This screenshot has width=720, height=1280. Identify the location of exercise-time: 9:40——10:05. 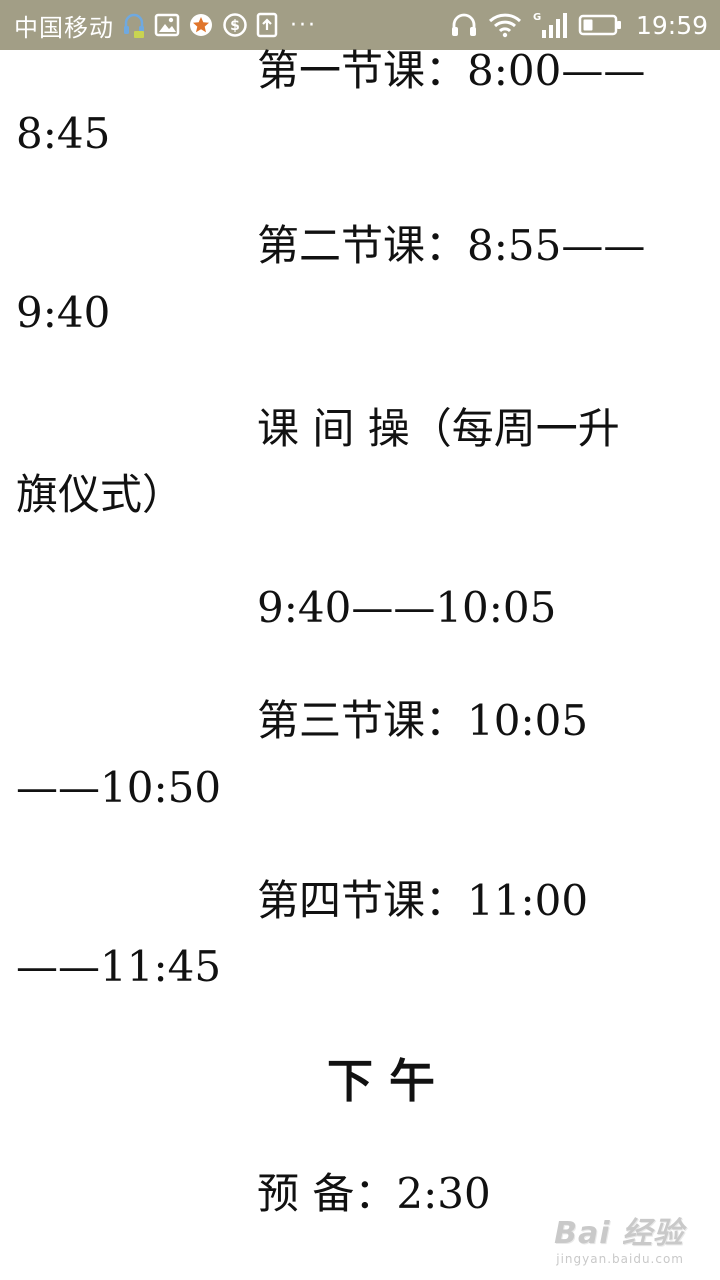
(407, 607).